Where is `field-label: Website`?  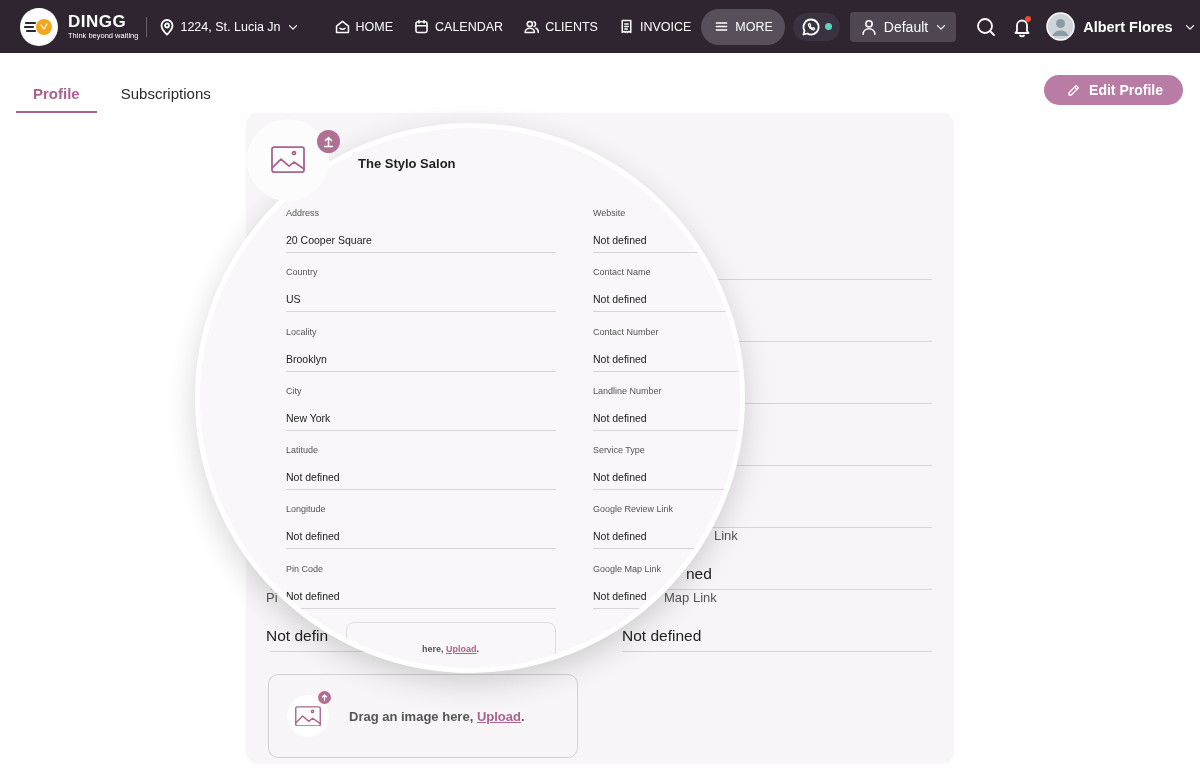 field-label: Website is located at coordinates (609, 213).